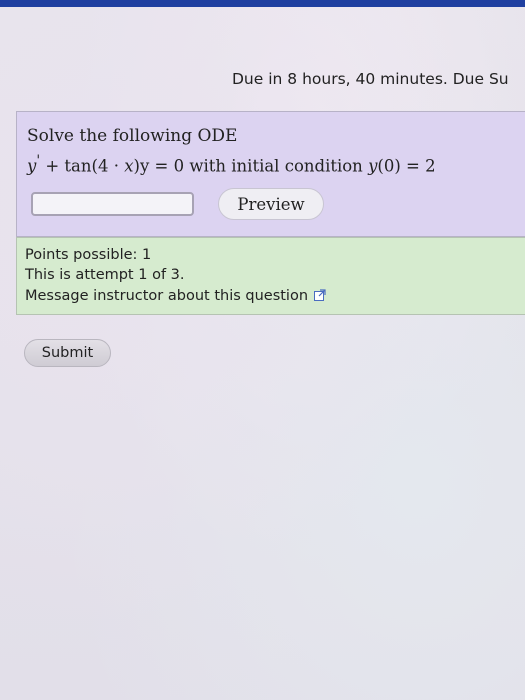 The image size is (525, 700). What do you see at coordinates (370, 79) in the screenshot?
I see `due-date-text: Due in 8 hours, 40 minutes. Due Su` at bounding box center [370, 79].